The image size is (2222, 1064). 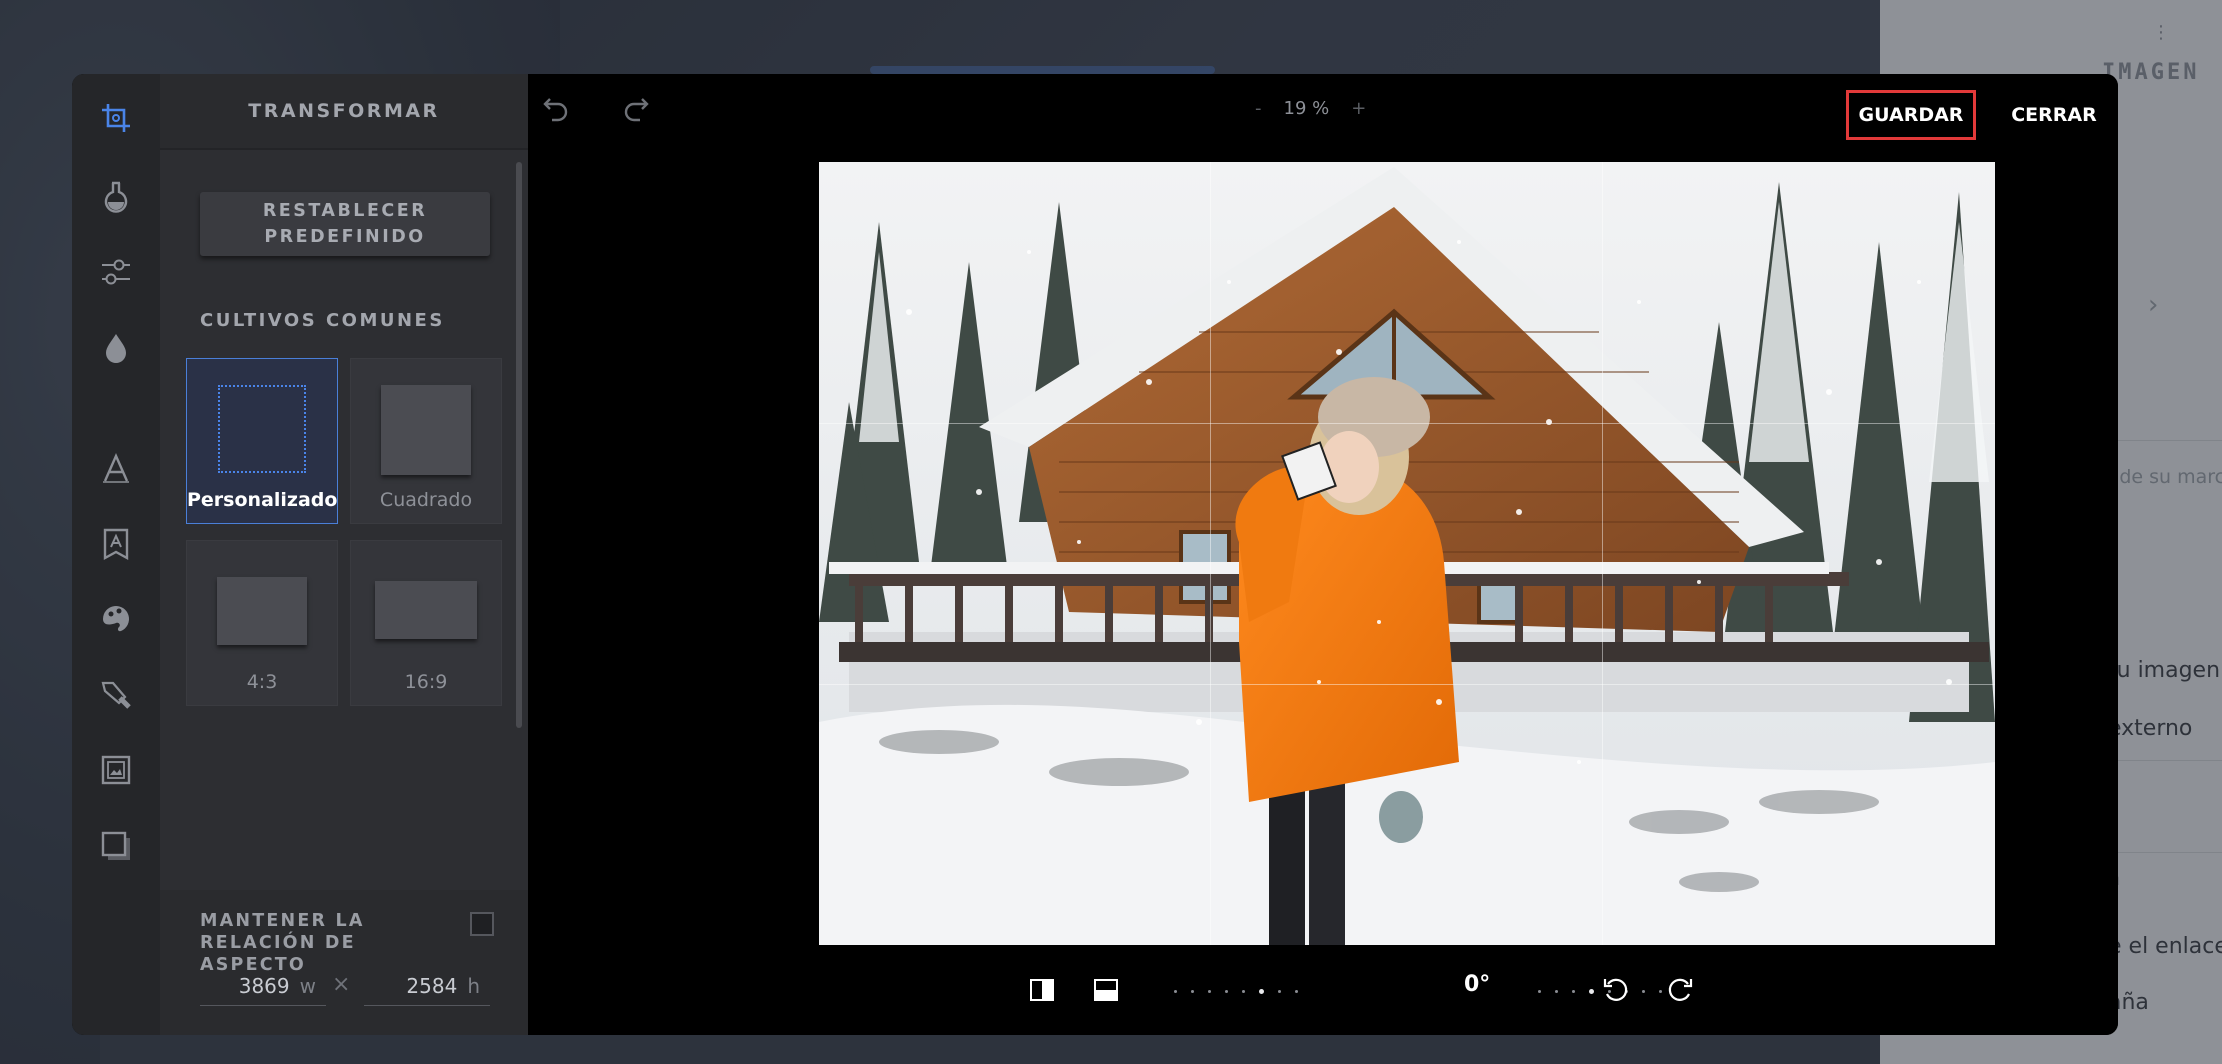 I want to click on filter-icon, so click(x=116, y=197).